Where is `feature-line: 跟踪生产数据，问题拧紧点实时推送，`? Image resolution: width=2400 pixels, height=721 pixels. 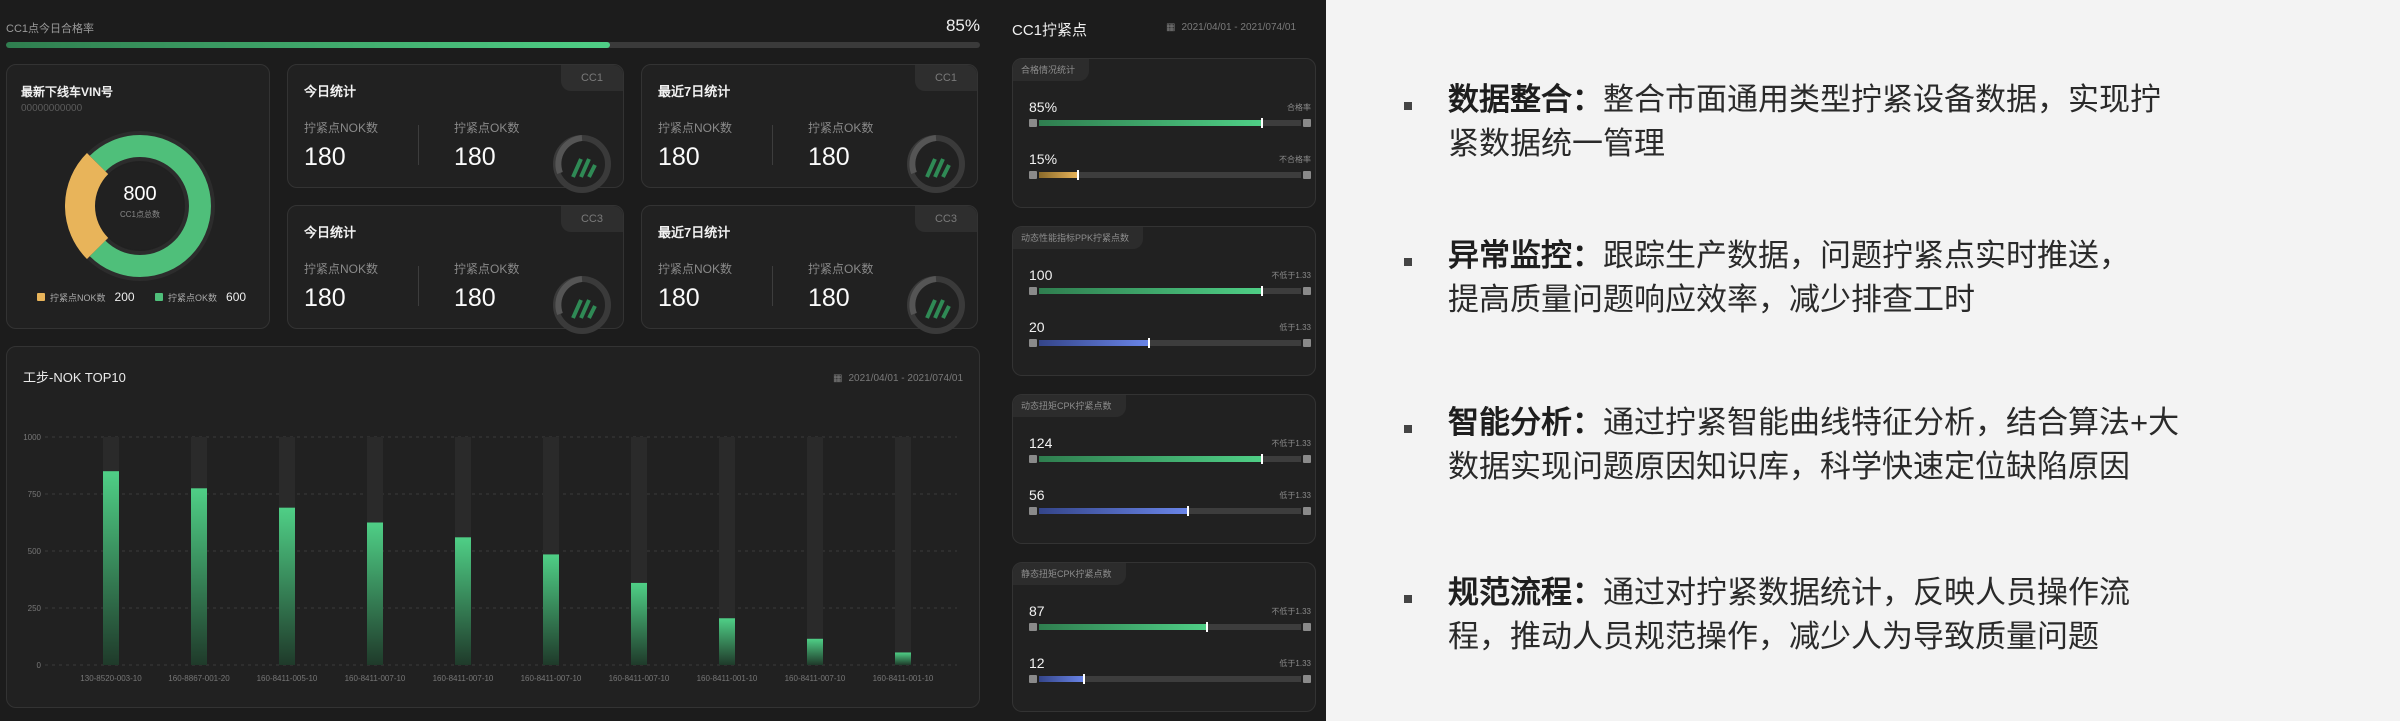
feature-line: 跟踪生产数据，问题拧紧点实时推送， is located at coordinates (1866, 255).